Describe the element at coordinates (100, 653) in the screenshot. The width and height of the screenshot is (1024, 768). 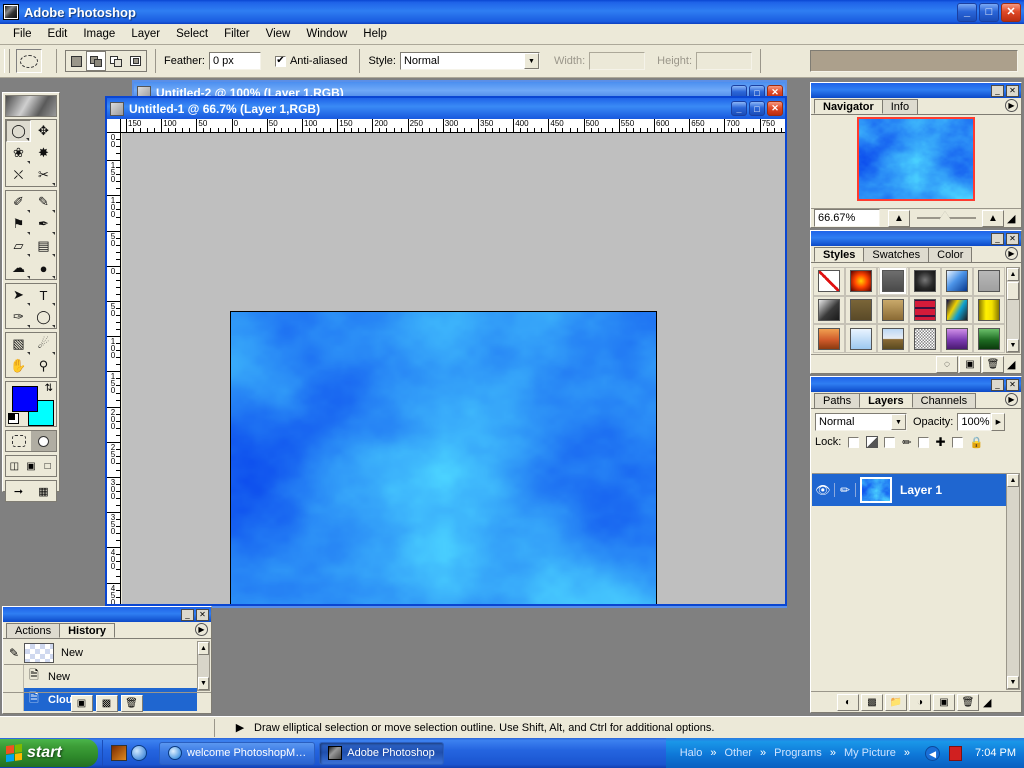
I see `history-snapshot-row: ✎ New` at that location.